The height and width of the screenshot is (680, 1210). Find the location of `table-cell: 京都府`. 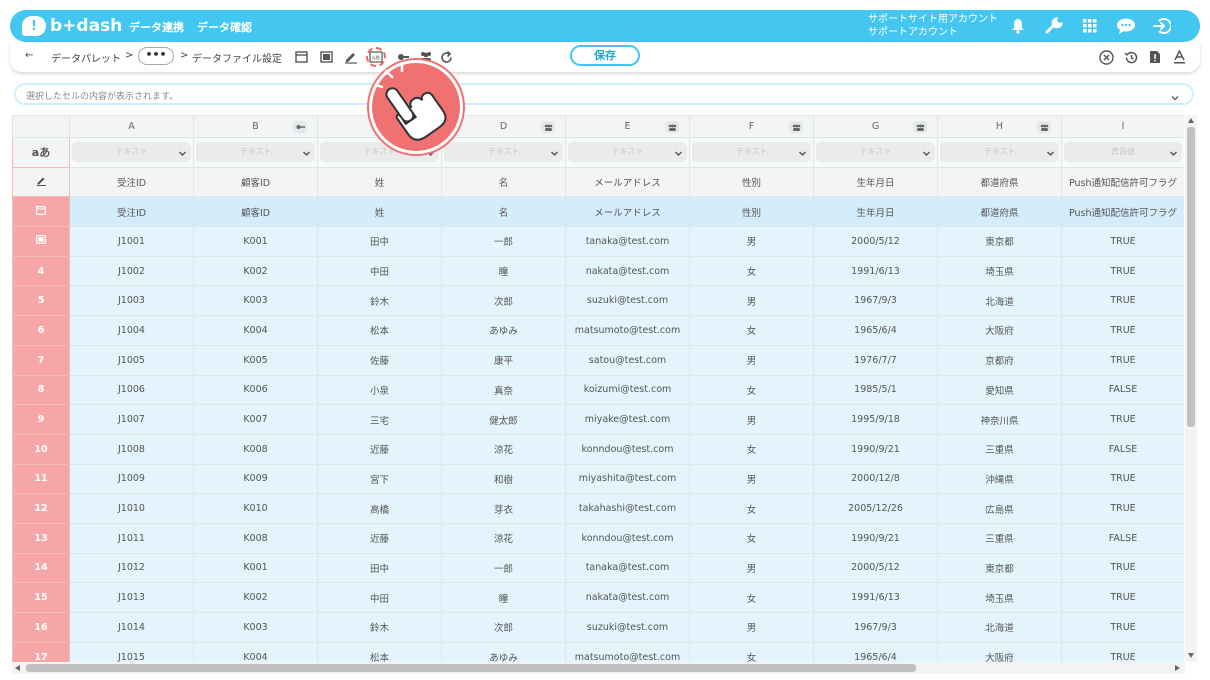

table-cell: 京都府 is located at coordinates (999, 360).